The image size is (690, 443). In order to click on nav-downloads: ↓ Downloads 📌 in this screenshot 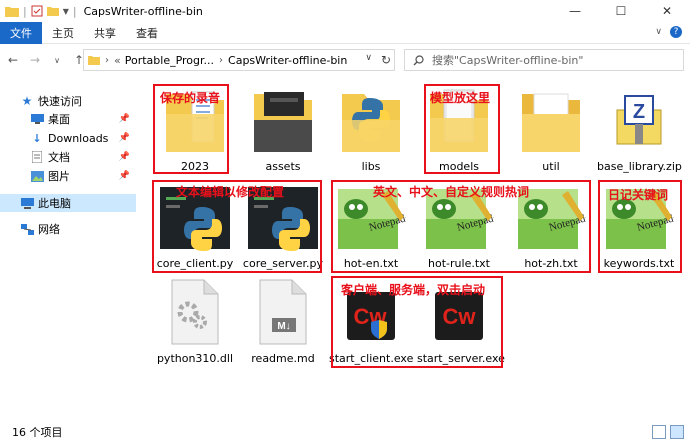, I will do `click(68, 138)`.